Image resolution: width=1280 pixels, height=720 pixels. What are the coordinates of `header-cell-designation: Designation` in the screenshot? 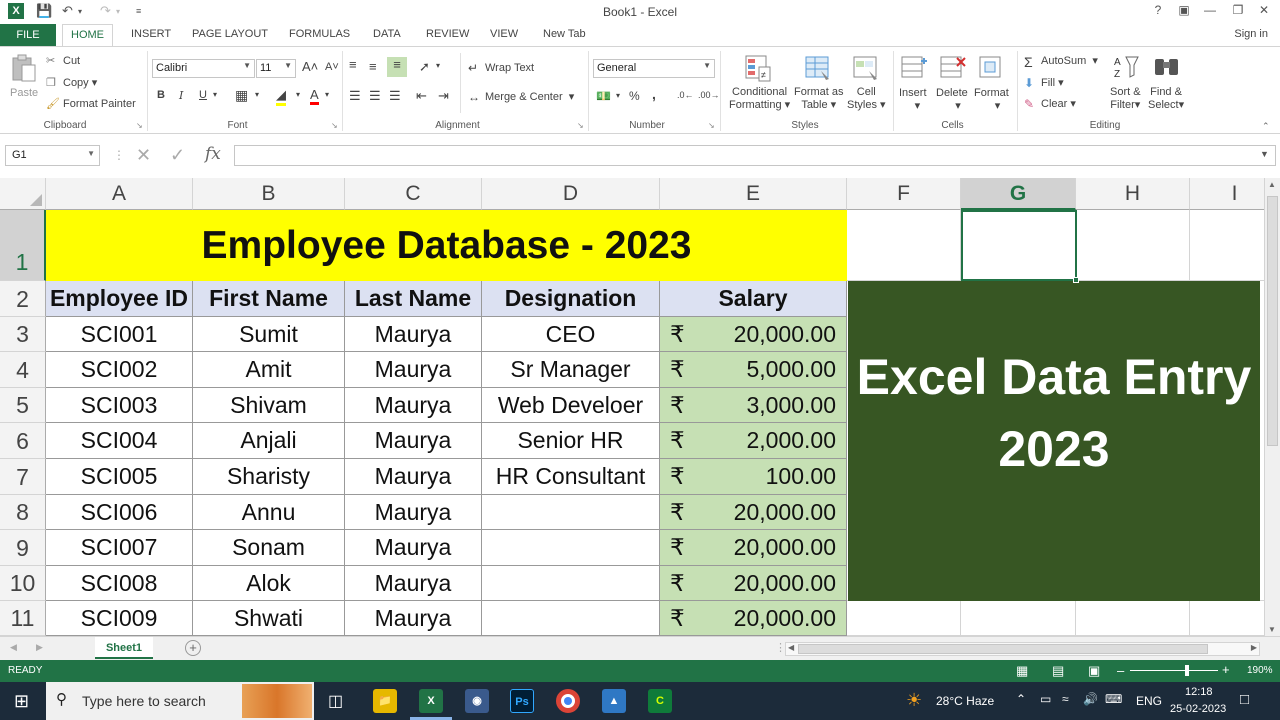 It's located at (571, 299).